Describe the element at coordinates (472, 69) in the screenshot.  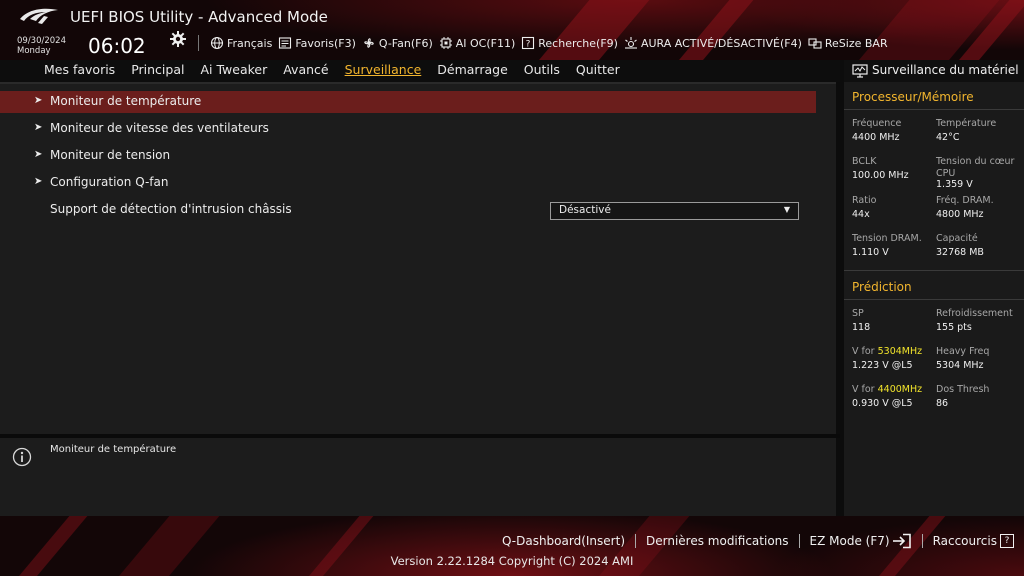
I see `tab-demarrage: Démarrage` at that location.